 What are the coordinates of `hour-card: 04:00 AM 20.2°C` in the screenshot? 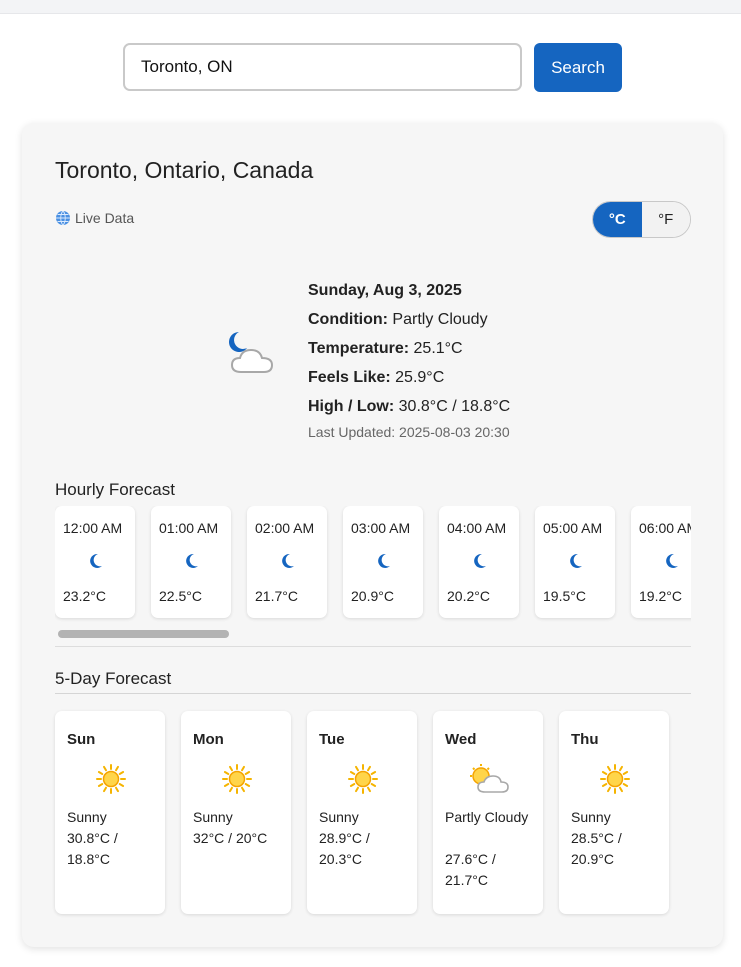 It's located at (479, 562).